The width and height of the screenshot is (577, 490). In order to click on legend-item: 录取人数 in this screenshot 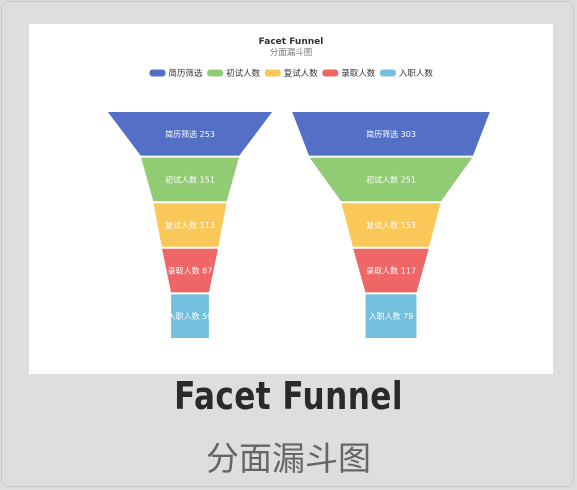, I will do `click(349, 73)`.